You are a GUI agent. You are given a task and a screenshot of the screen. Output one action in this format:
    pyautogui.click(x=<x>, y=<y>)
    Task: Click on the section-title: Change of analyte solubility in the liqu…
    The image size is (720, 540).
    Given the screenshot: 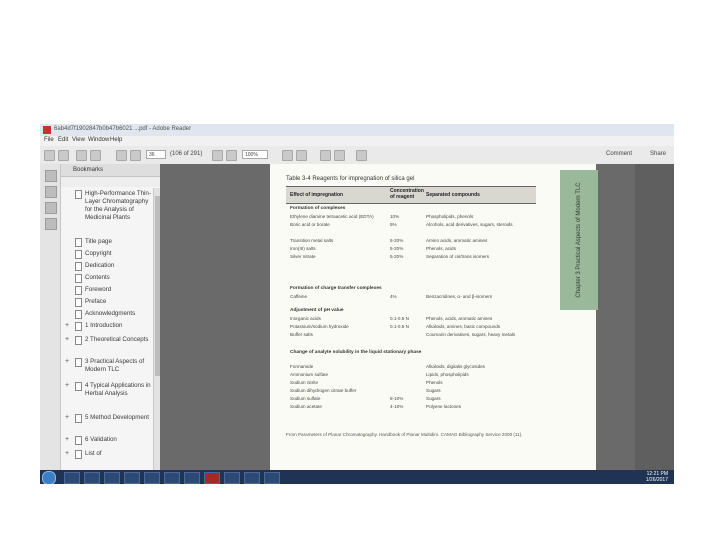 What is the action you would take?
    pyautogui.click(x=356, y=352)
    